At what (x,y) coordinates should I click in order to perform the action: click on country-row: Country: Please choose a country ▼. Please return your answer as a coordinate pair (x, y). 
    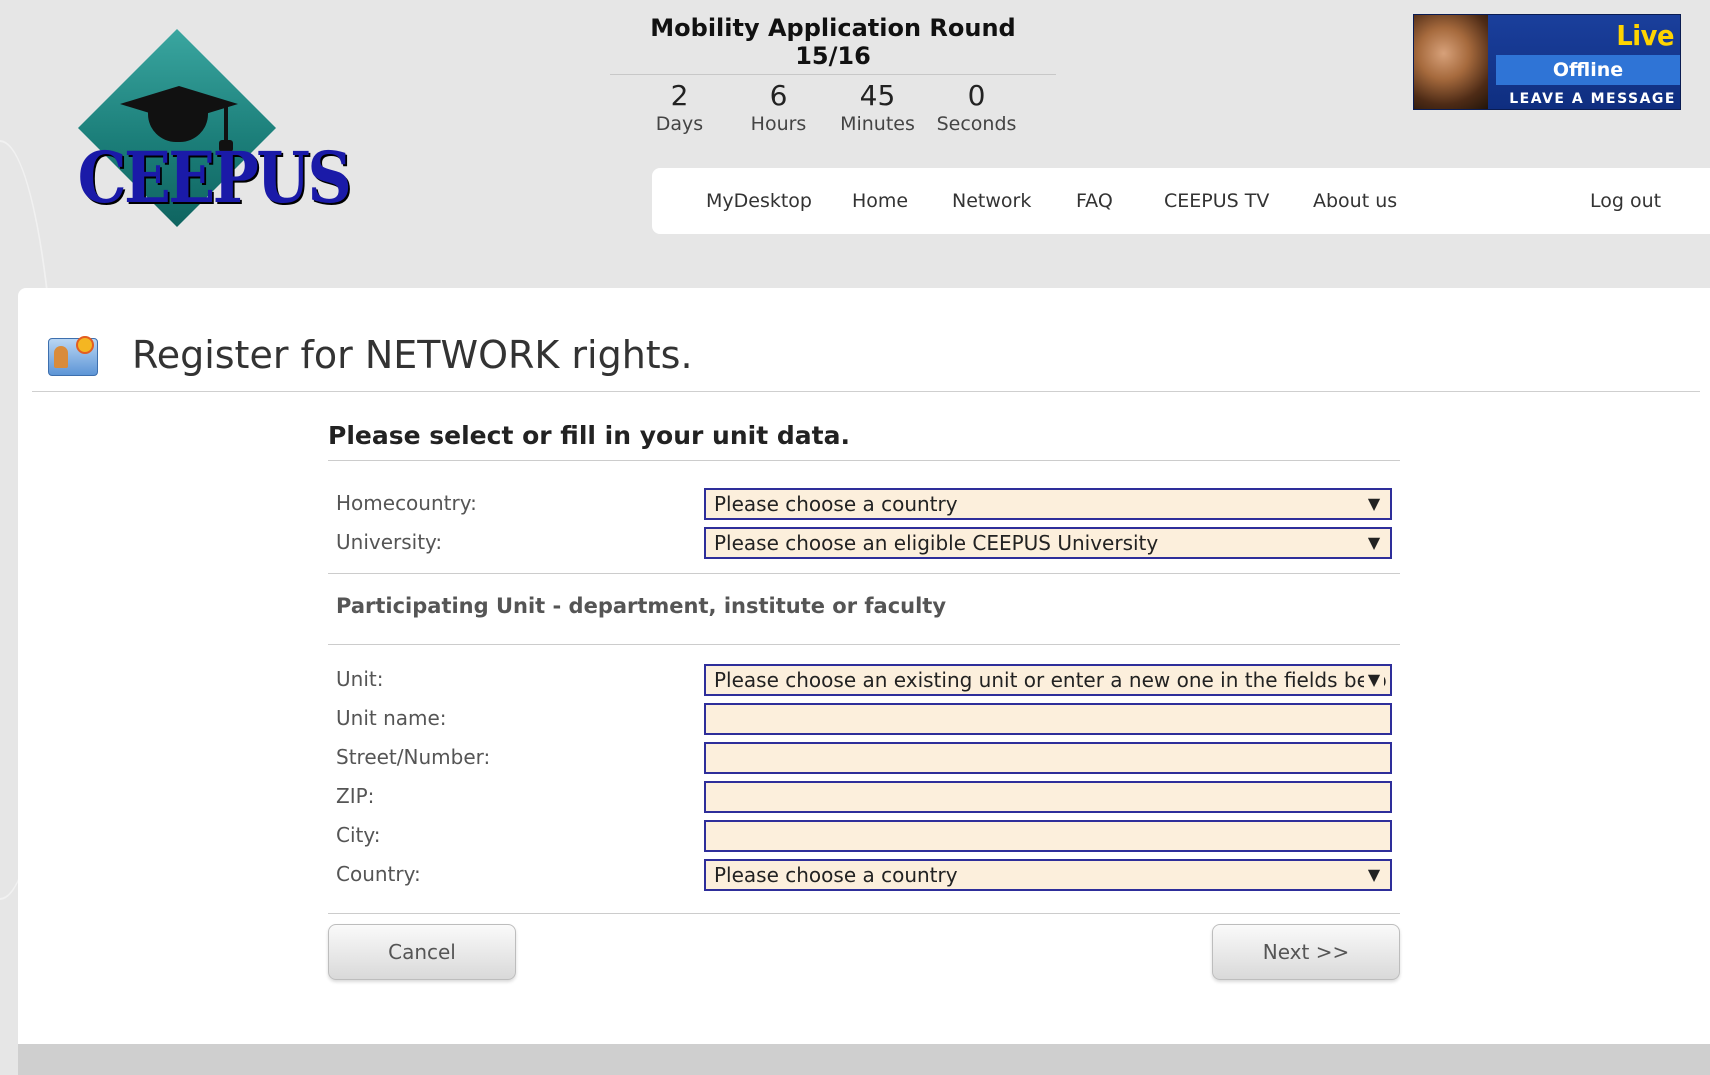
    Looking at the image, I should click on (864, 875).